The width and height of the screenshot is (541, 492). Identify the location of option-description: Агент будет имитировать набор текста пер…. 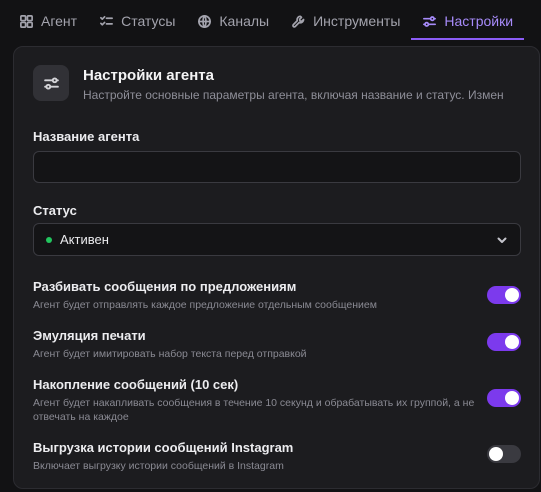
(170, 354).